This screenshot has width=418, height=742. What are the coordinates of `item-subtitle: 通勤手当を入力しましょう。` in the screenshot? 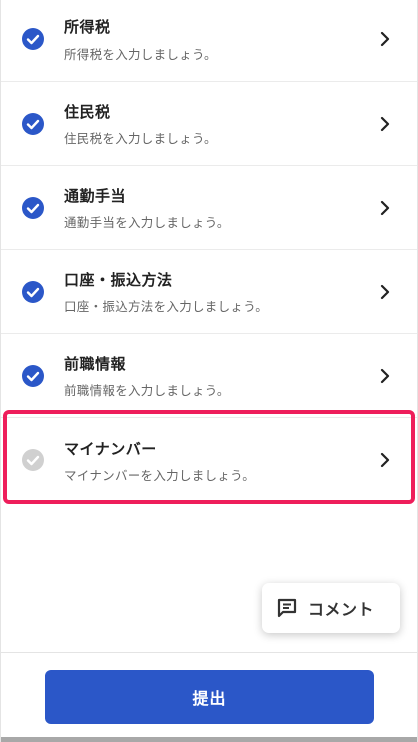 It's located at (147, 222).